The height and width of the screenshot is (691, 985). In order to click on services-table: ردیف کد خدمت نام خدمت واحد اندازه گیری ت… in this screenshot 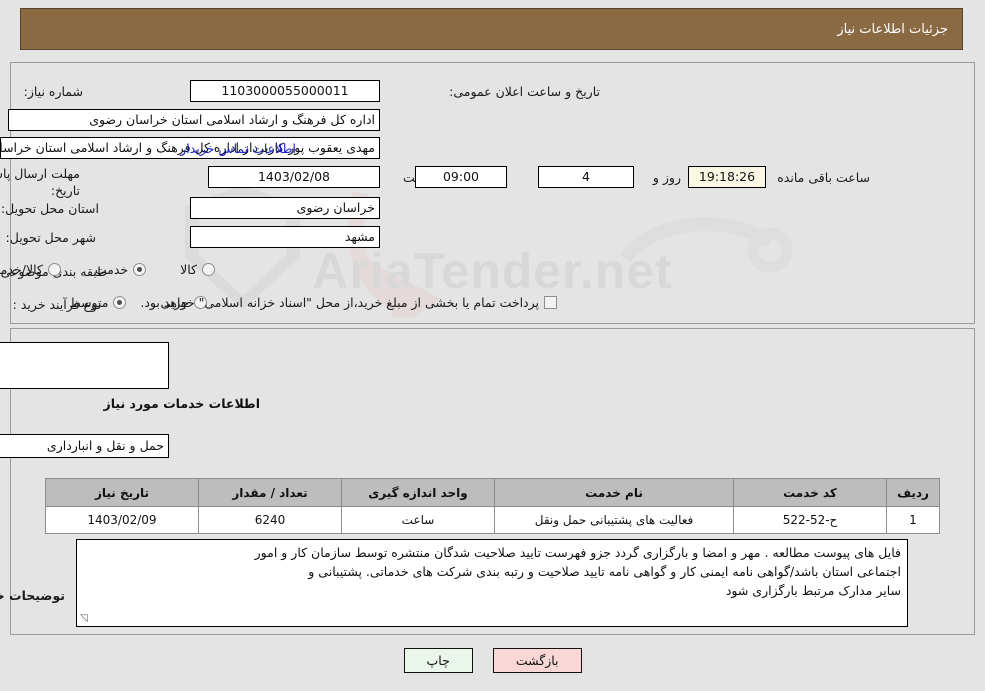, I will do `click(492, 506)`.